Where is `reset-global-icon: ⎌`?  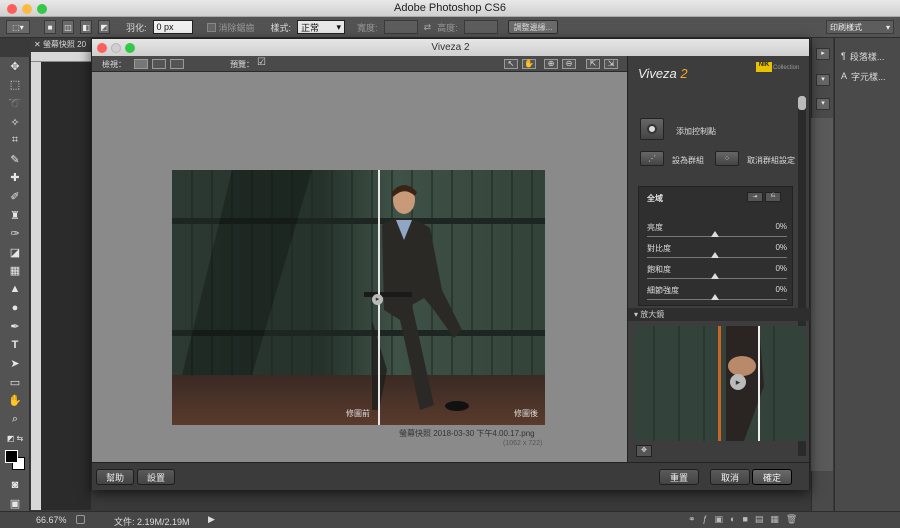 reset-global-icon: ⎌ is located at coordinates (773, 197).